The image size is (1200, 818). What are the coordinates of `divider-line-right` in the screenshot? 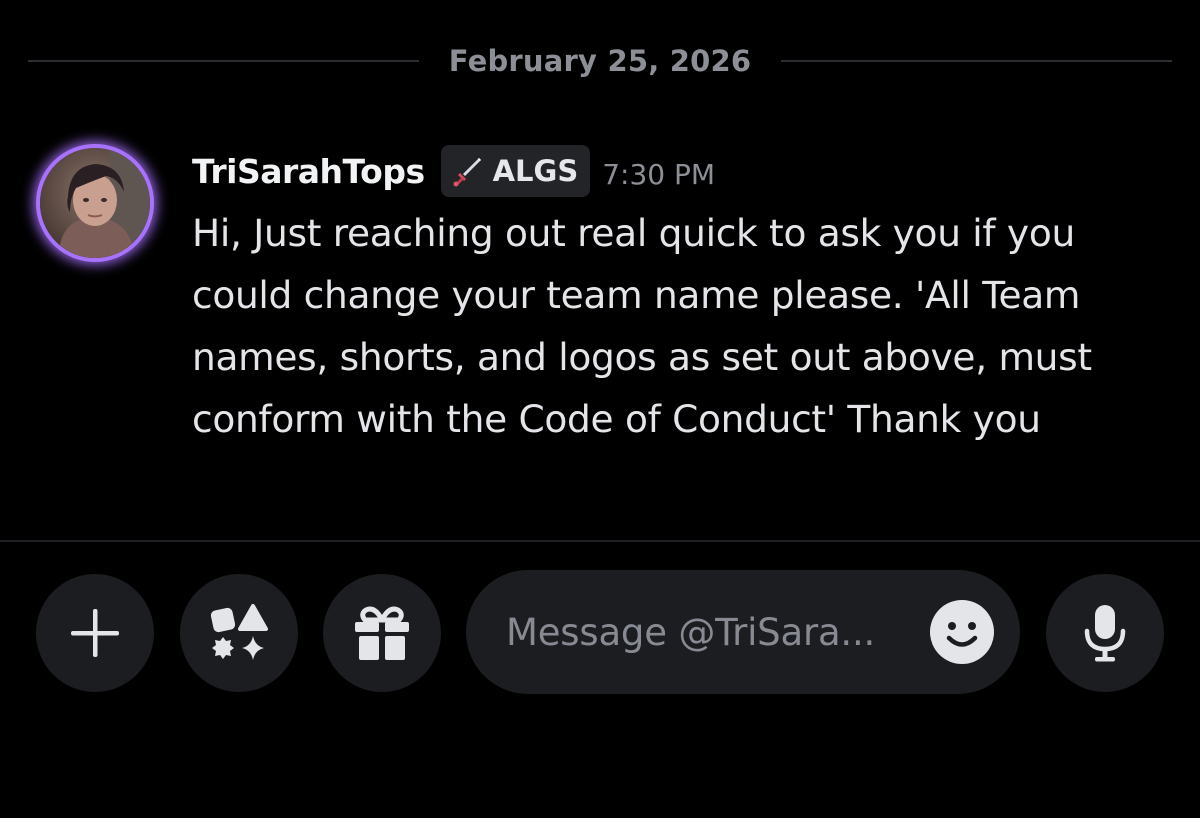 It's located at (976, 61).